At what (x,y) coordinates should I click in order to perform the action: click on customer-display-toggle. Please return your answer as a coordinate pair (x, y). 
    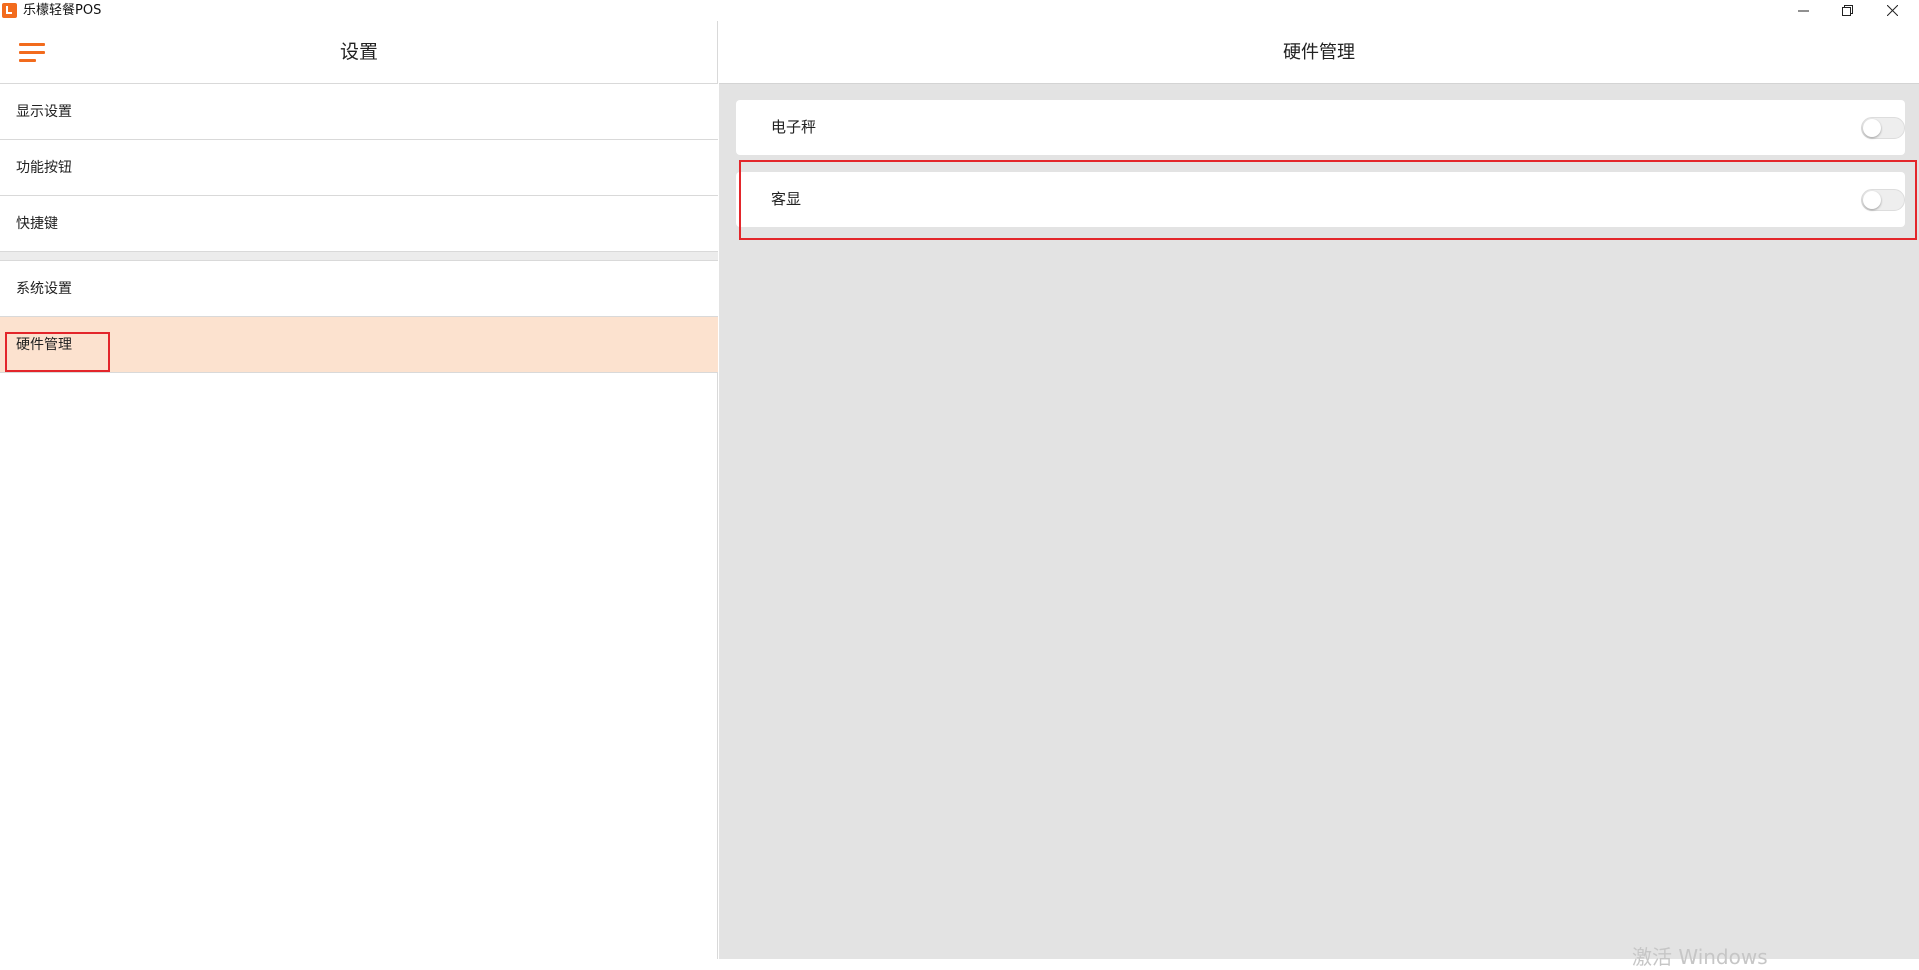
    Looking at the image, I should click on (1883, 200).